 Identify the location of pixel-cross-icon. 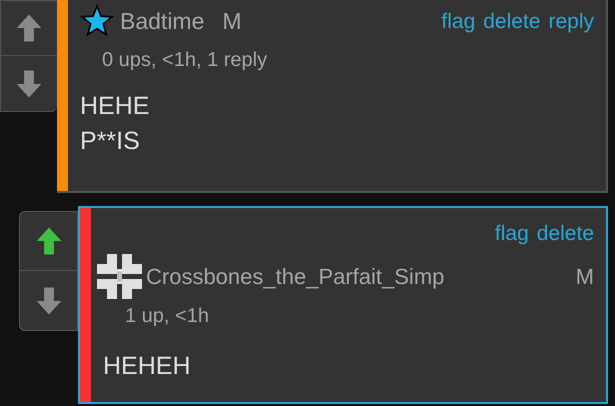
(119, 276).